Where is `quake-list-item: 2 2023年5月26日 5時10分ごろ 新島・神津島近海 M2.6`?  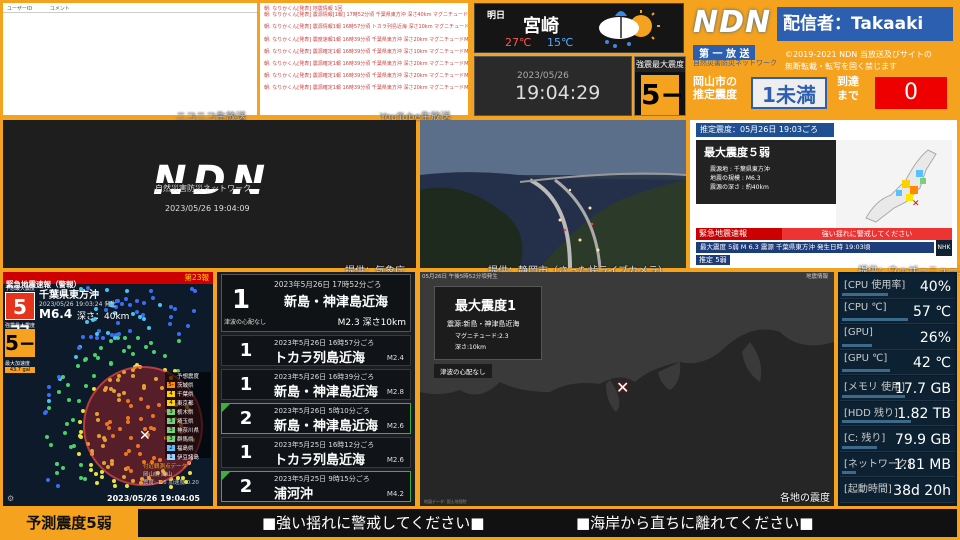 quake-list-item: 2 2023年5月26日 5時10分ごろ 新島・神津島近海 M2.6 is located at coordinates (316, 418).